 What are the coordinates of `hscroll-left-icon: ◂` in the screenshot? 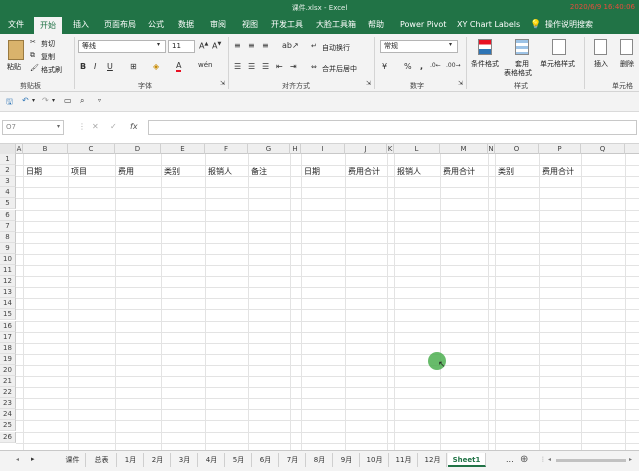 It's located at (549, 459).